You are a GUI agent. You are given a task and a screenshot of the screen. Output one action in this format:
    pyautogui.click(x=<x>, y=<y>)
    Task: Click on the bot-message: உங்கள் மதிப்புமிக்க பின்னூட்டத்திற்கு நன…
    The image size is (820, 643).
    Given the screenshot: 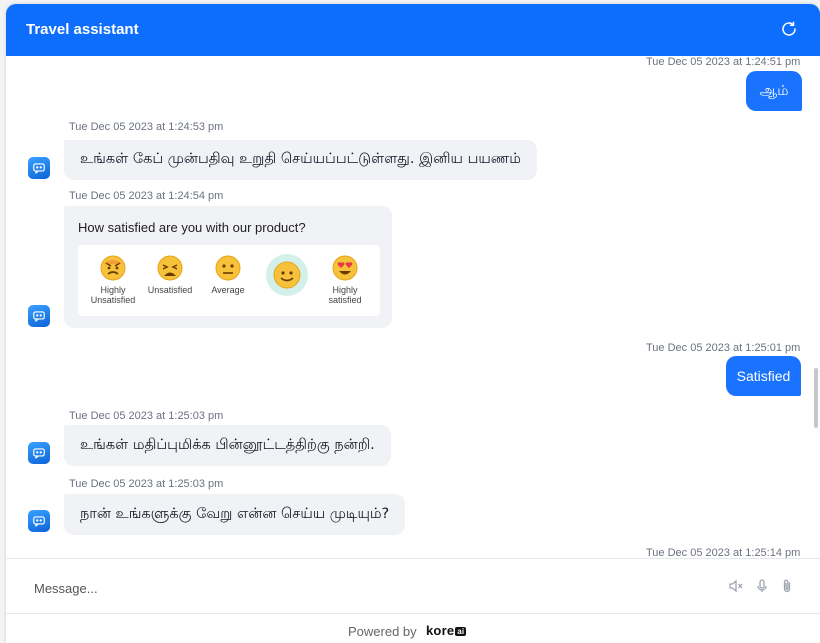 What is the action you would take?
    pyautogui.click(x=227, y=445)
    